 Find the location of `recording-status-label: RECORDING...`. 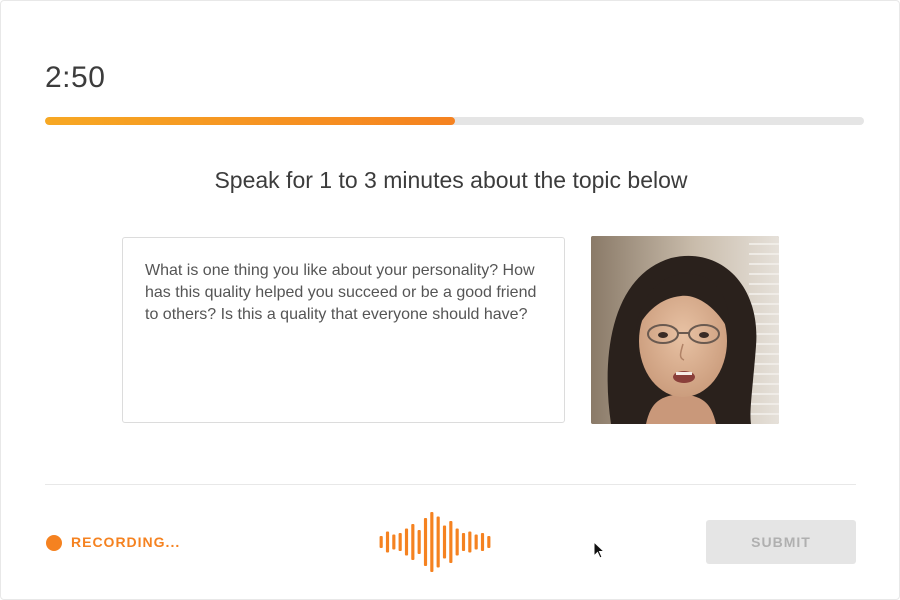

recording-status-label: RECORDING... is located at coordinates (126, 542).